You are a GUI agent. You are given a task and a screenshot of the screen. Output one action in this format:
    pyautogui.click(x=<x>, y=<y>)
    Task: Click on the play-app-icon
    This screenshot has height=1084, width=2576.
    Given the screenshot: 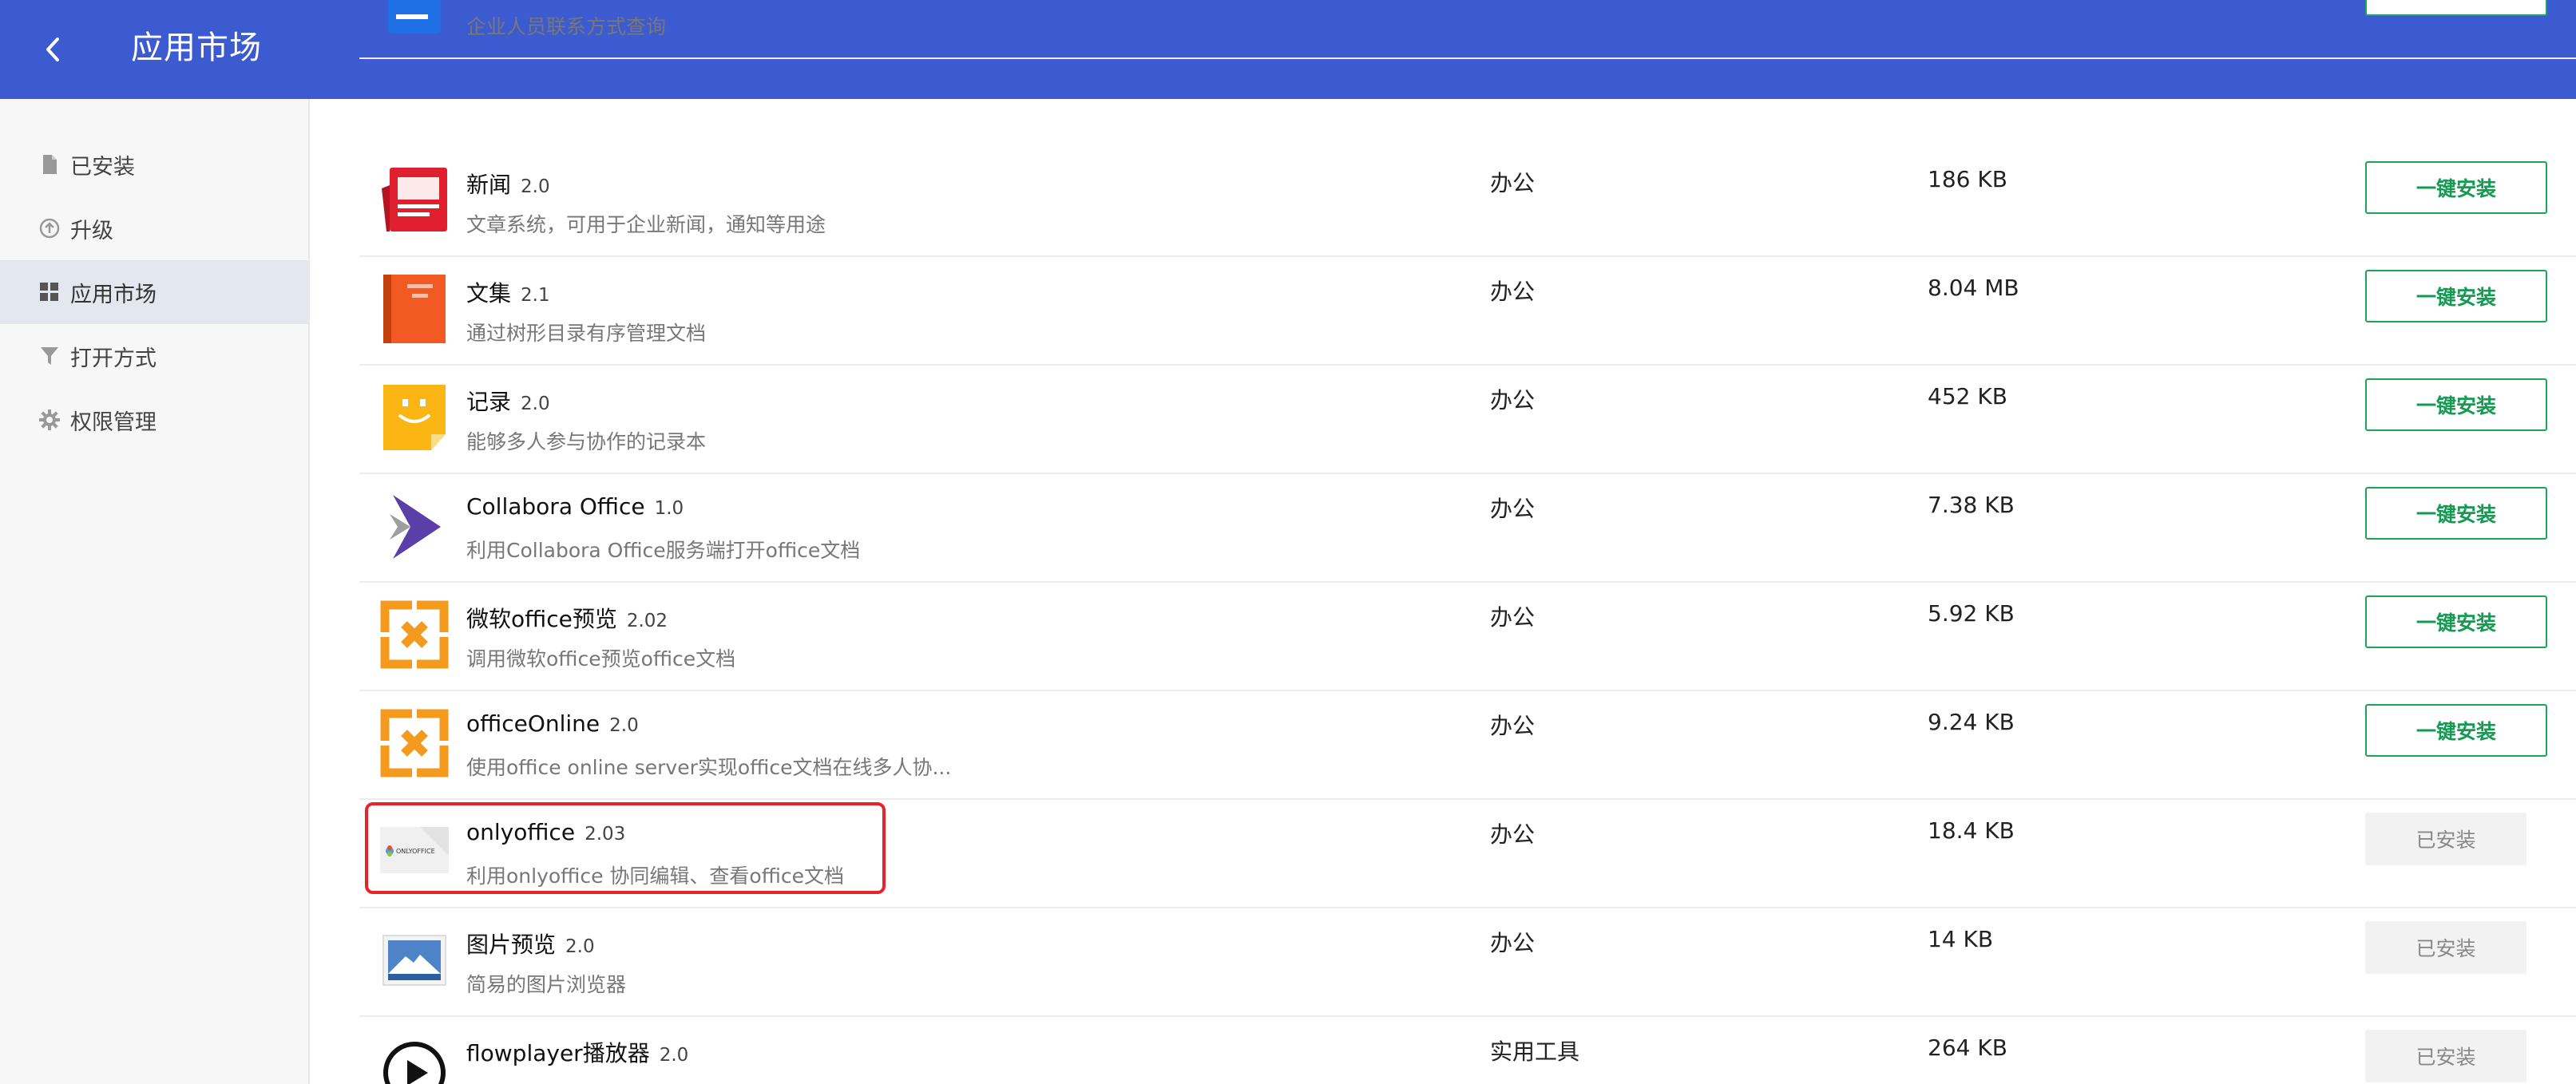 What is the action you would take?
    pyautogui.click(x=414, y=1063)
    